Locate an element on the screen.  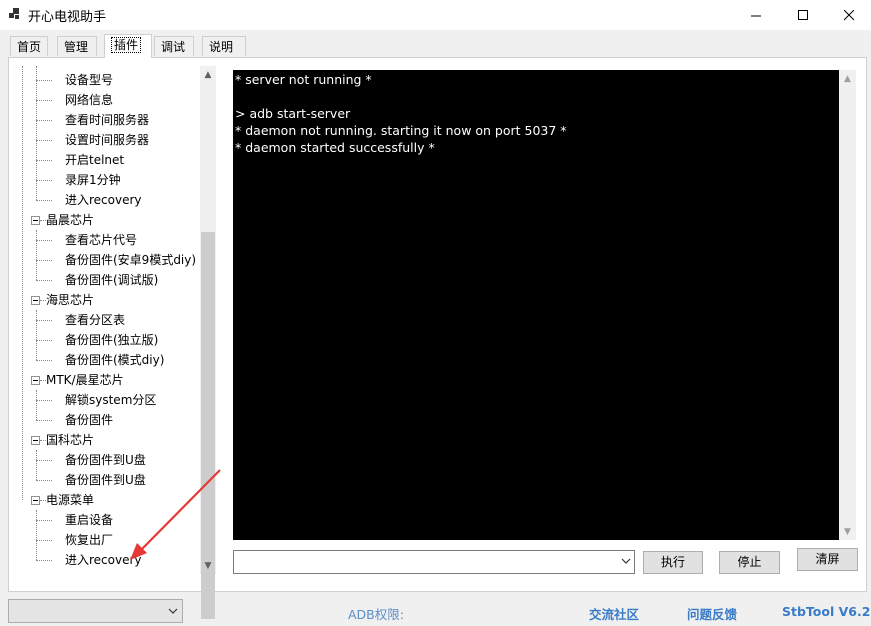
maximize-button is located at coordinates (803, 15).